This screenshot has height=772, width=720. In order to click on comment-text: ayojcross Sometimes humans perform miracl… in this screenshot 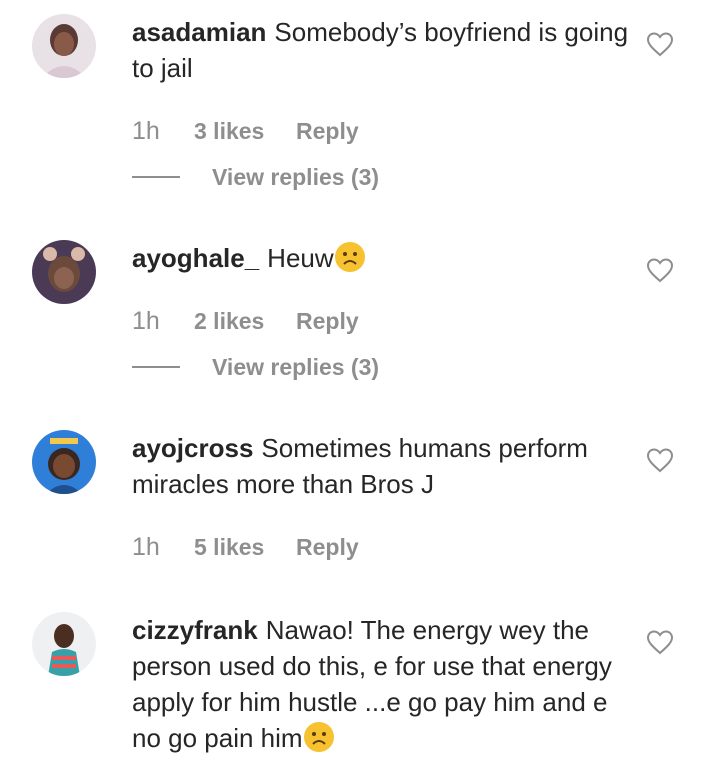, I will do `click(382, 466)`.